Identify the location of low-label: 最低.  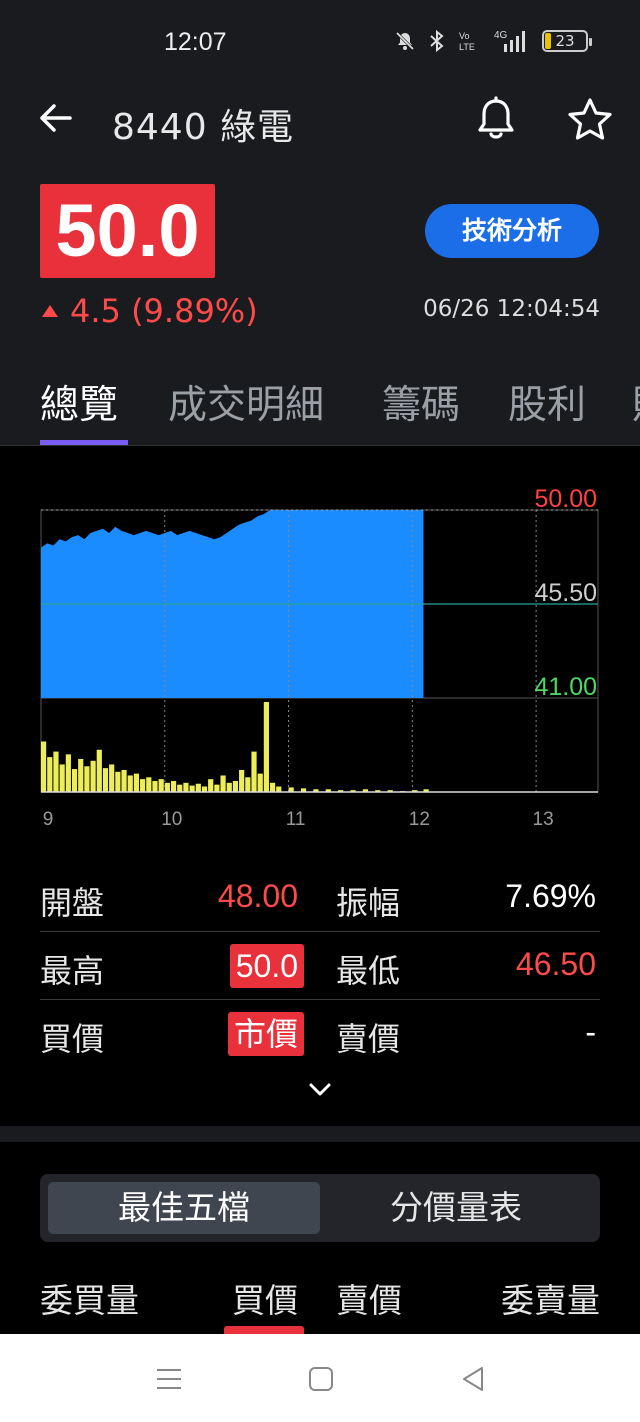
(368, 971).